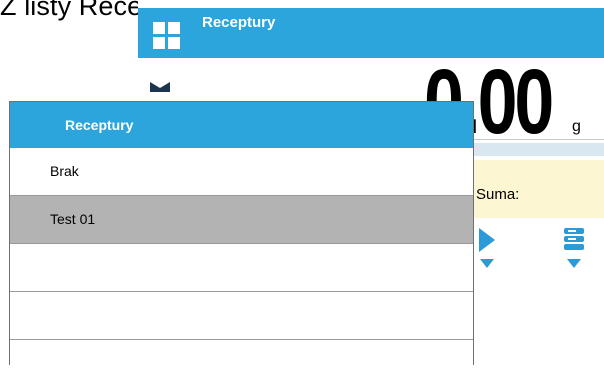  I want to click on info-strip, so click(539, 149).